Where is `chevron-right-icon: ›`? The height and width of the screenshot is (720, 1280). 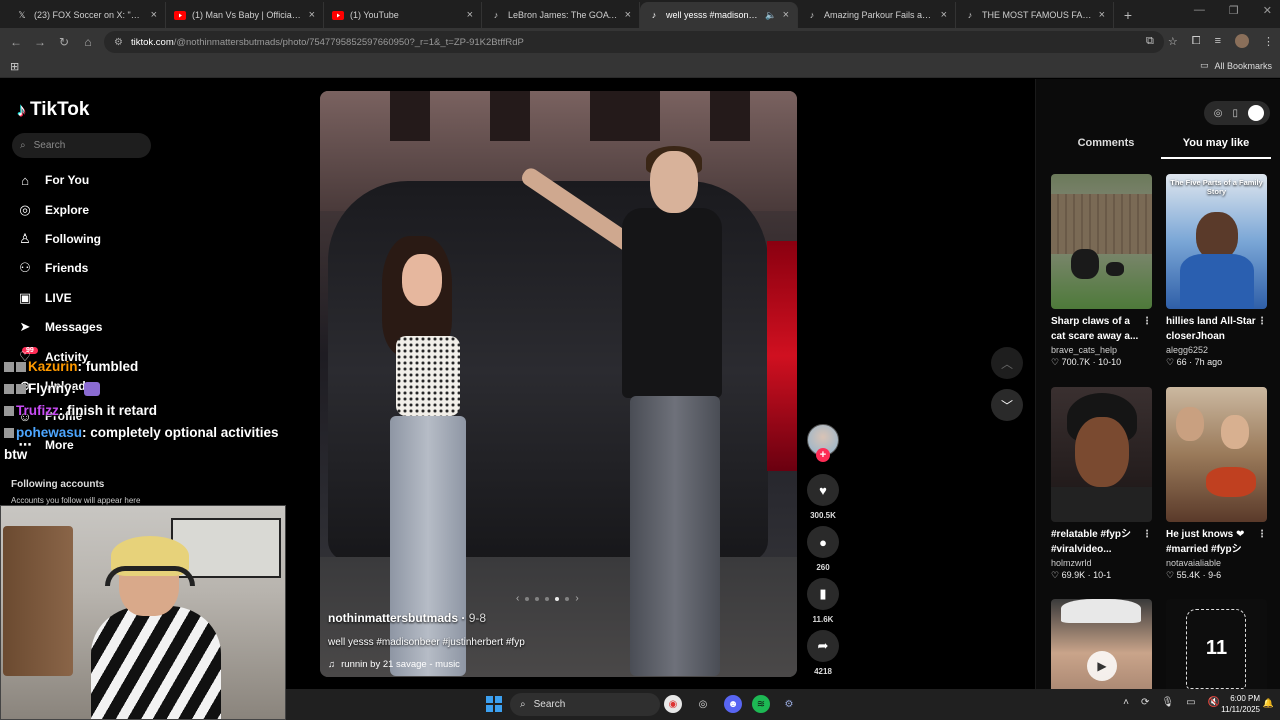 chevron-right-icon: › is located at coordinates (576, 598).